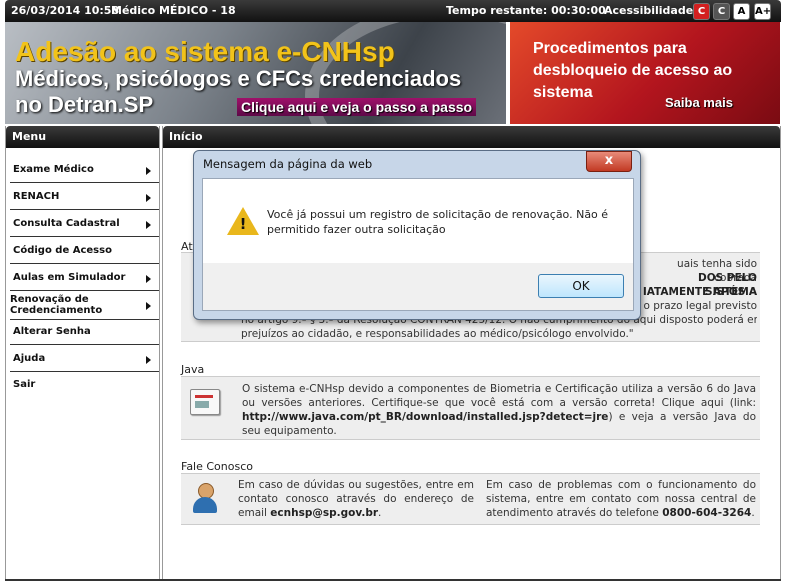 The width and height of the screenshot is (786, 584). Describe the element at coordinates (205, 402) in the screenshot. I see `java-icon` at that location.